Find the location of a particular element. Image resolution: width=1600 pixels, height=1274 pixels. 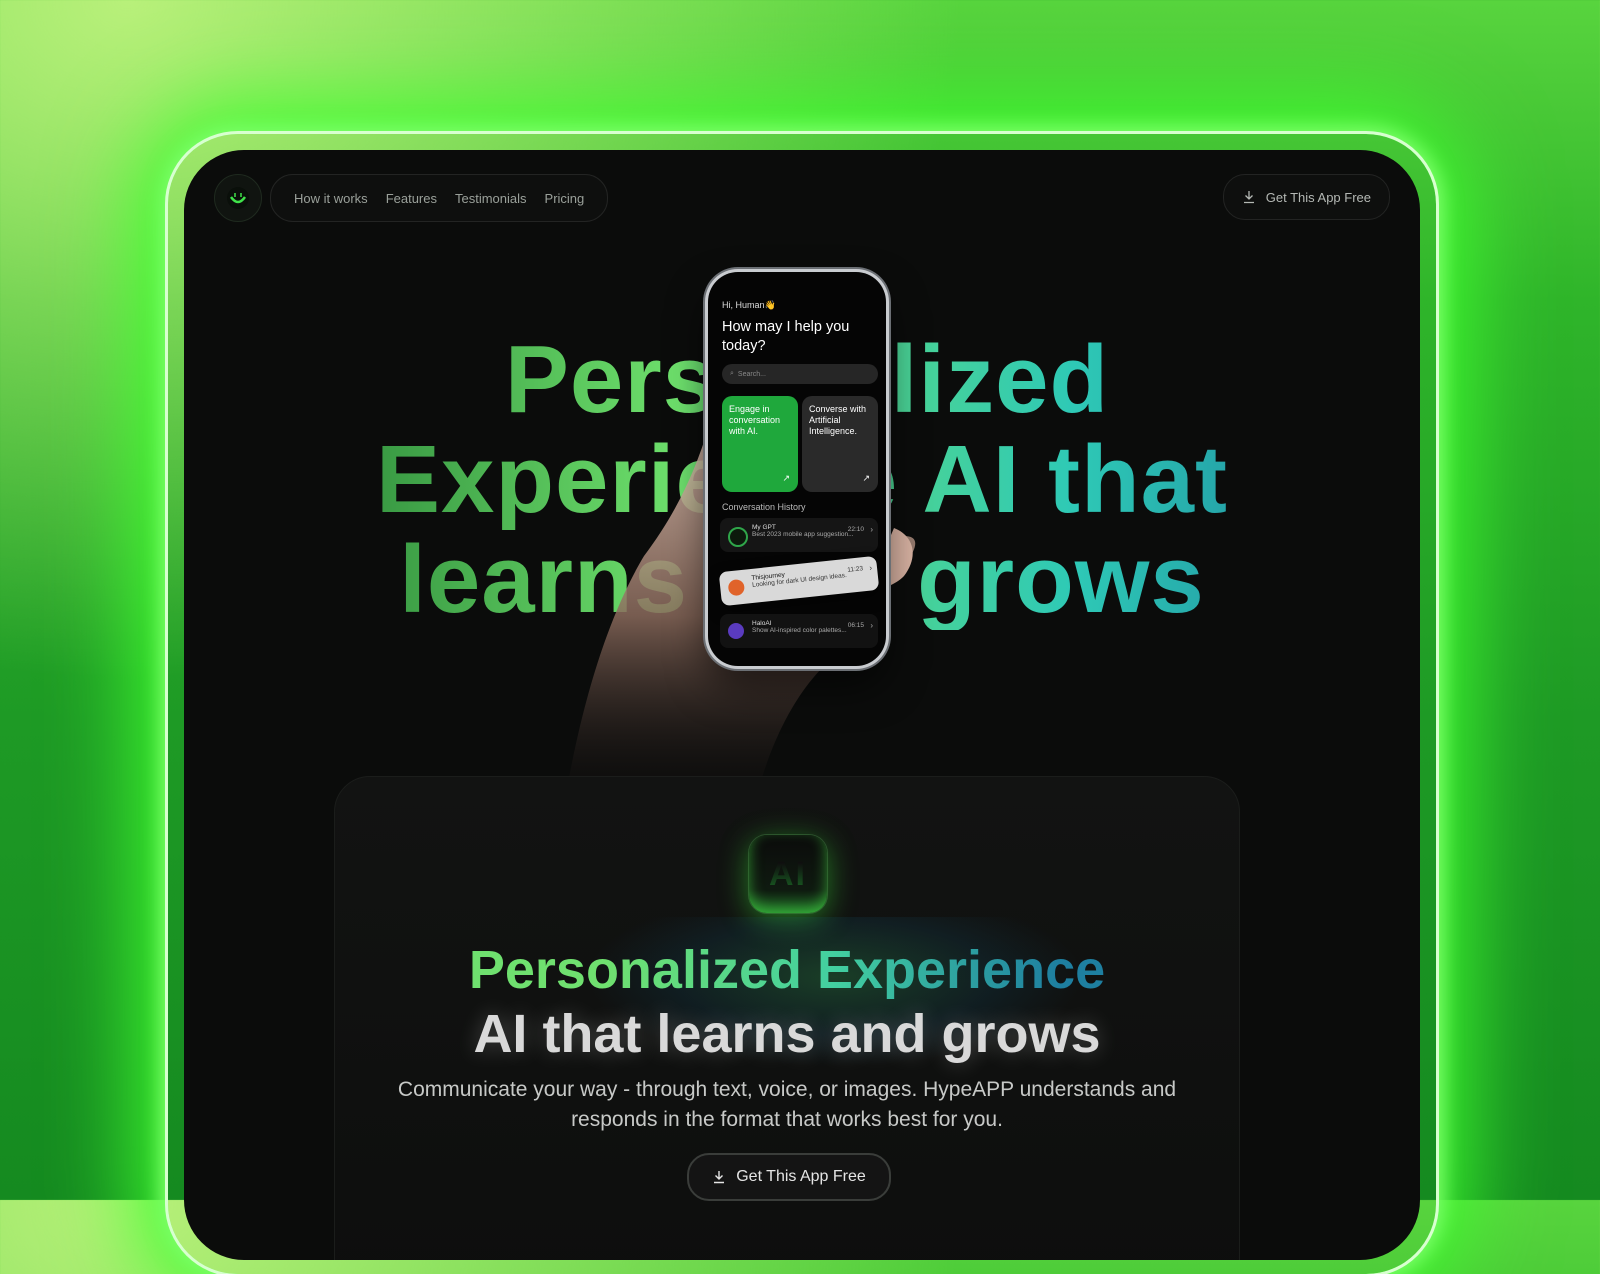

search-icon: ⌕ is located at coordinates (732, 373).